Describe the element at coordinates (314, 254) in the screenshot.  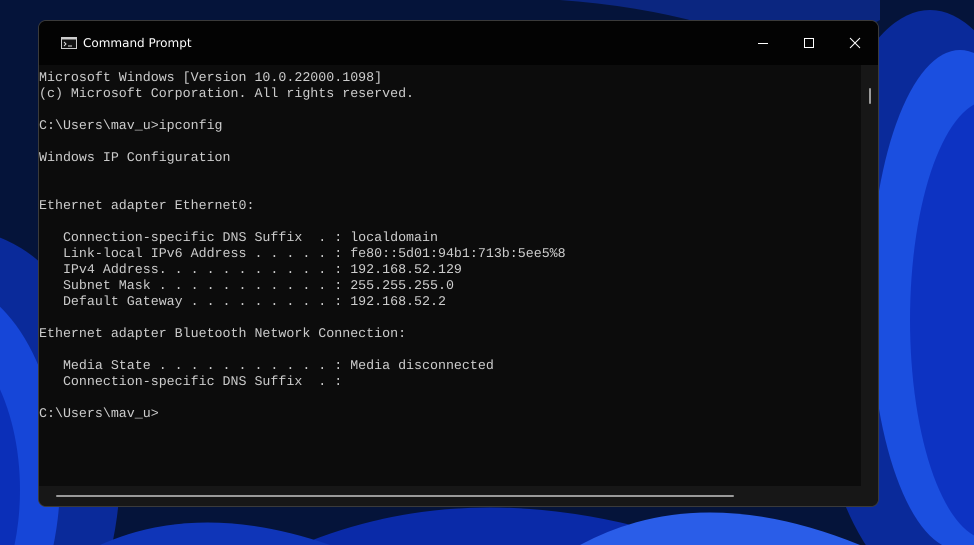
I see `console-line: Link-local IPv6 Address . . . . . : fe80::5d01:94b1:713b:5ee5%8` at that location.